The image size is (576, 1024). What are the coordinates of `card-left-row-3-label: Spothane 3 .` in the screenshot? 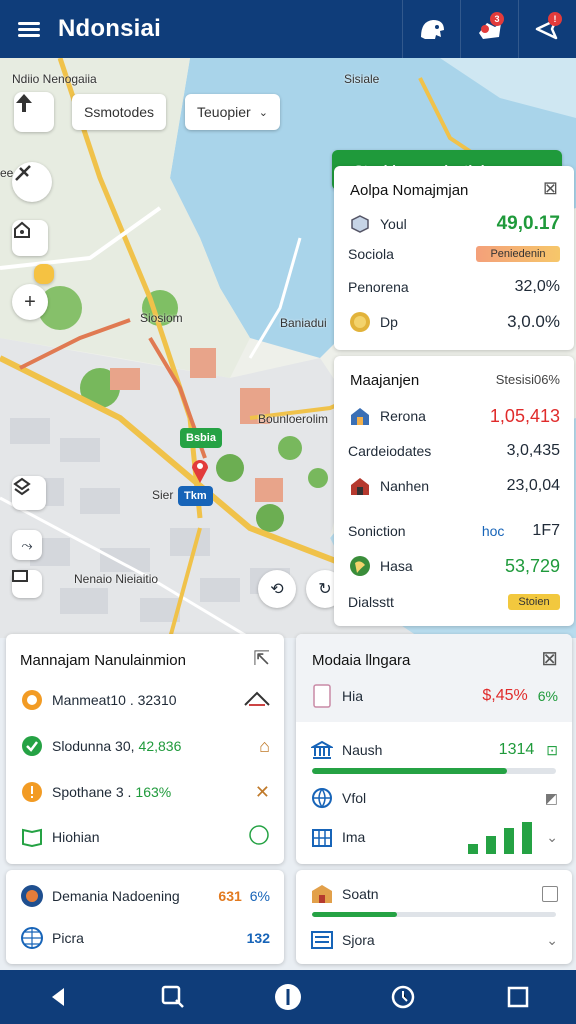 It's located at (92, 792).